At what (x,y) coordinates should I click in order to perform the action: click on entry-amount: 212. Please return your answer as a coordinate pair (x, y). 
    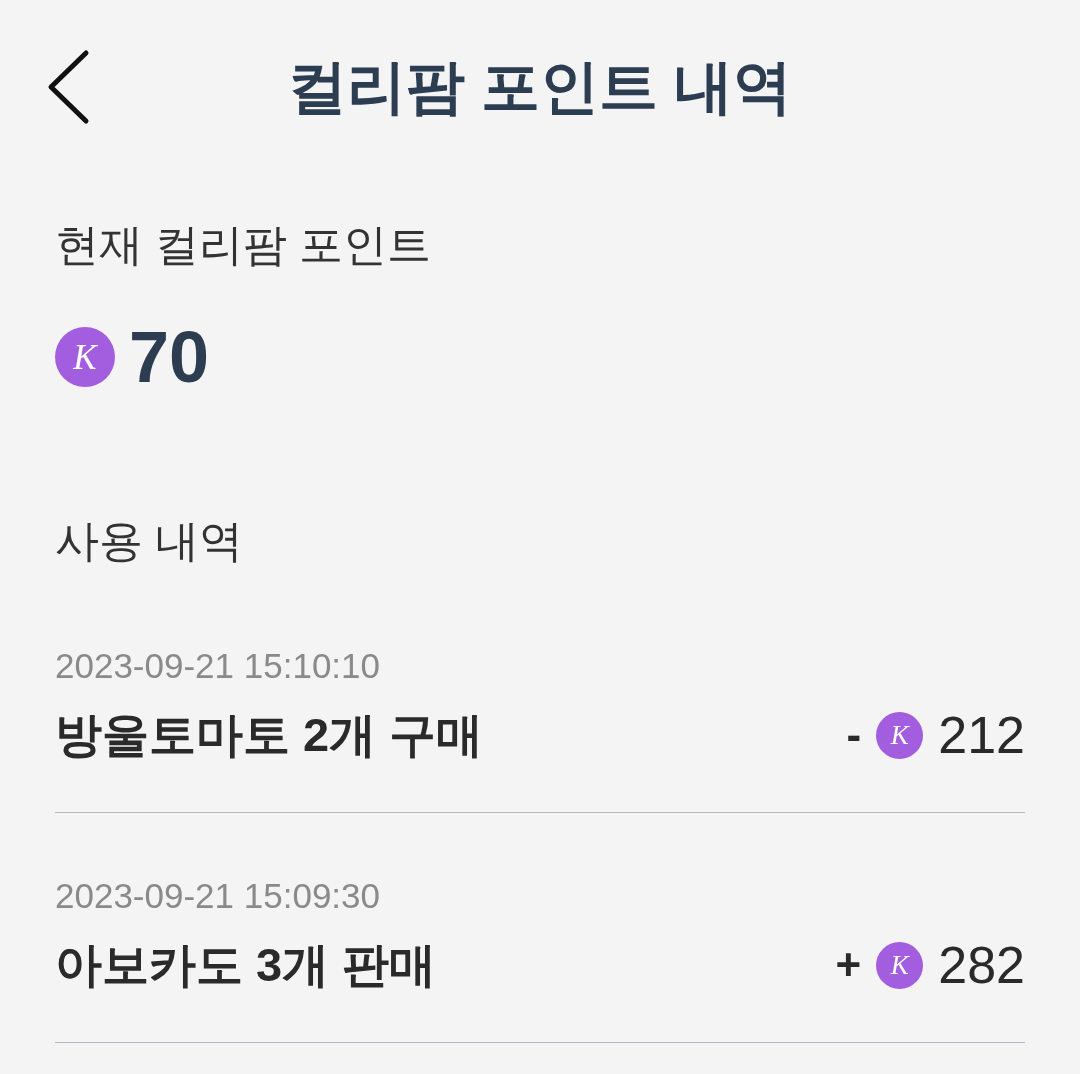
    Looking at the image, I should click on (981, 735).